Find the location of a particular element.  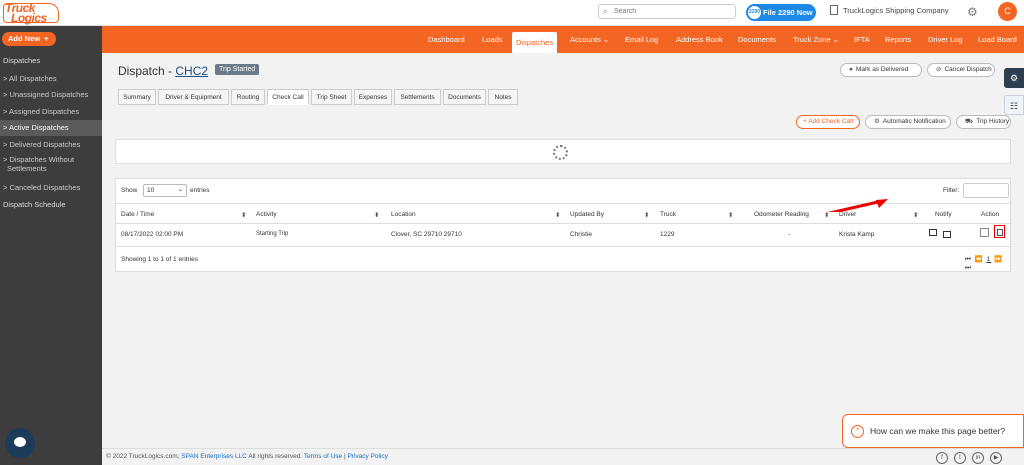

add-new-button: Add New + is located at coordinates (29, 39).